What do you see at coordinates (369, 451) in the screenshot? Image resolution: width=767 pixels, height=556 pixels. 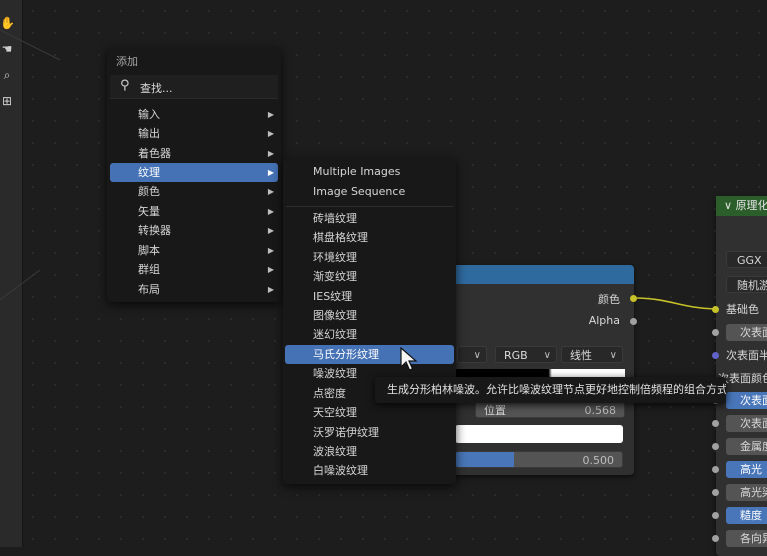 I see `submenu-item-wave: 波浪纹理` at bounding box center [369, 451].